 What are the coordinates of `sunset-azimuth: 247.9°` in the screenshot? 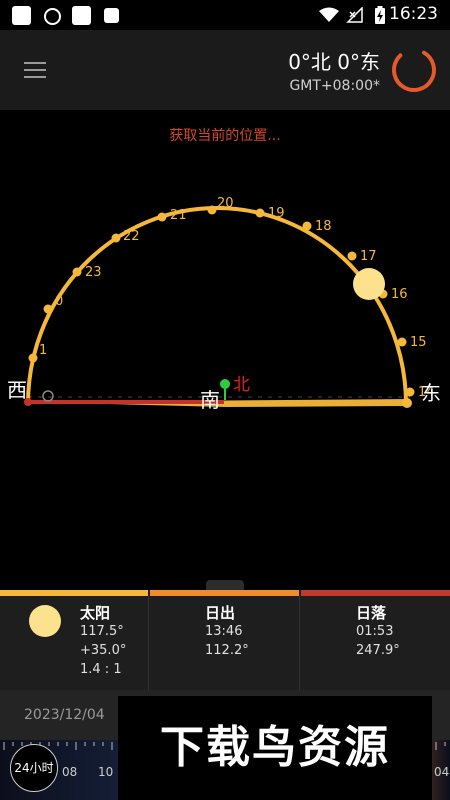 It's located at (378, 650).